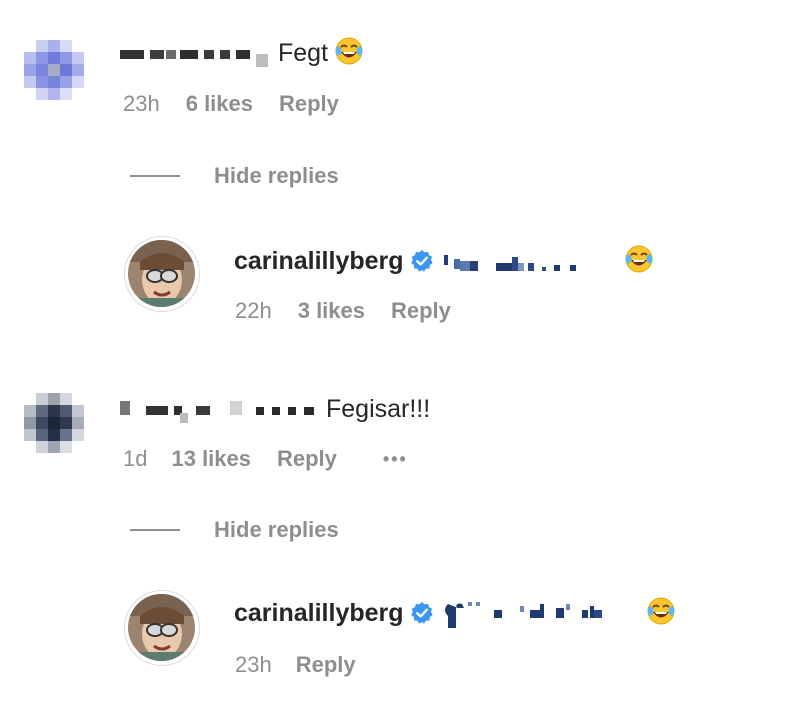 The width and height of the screenshot is (800, 718). I want to click on comment-meta: 1d 13 likes Reply •••, so click(265, 459).